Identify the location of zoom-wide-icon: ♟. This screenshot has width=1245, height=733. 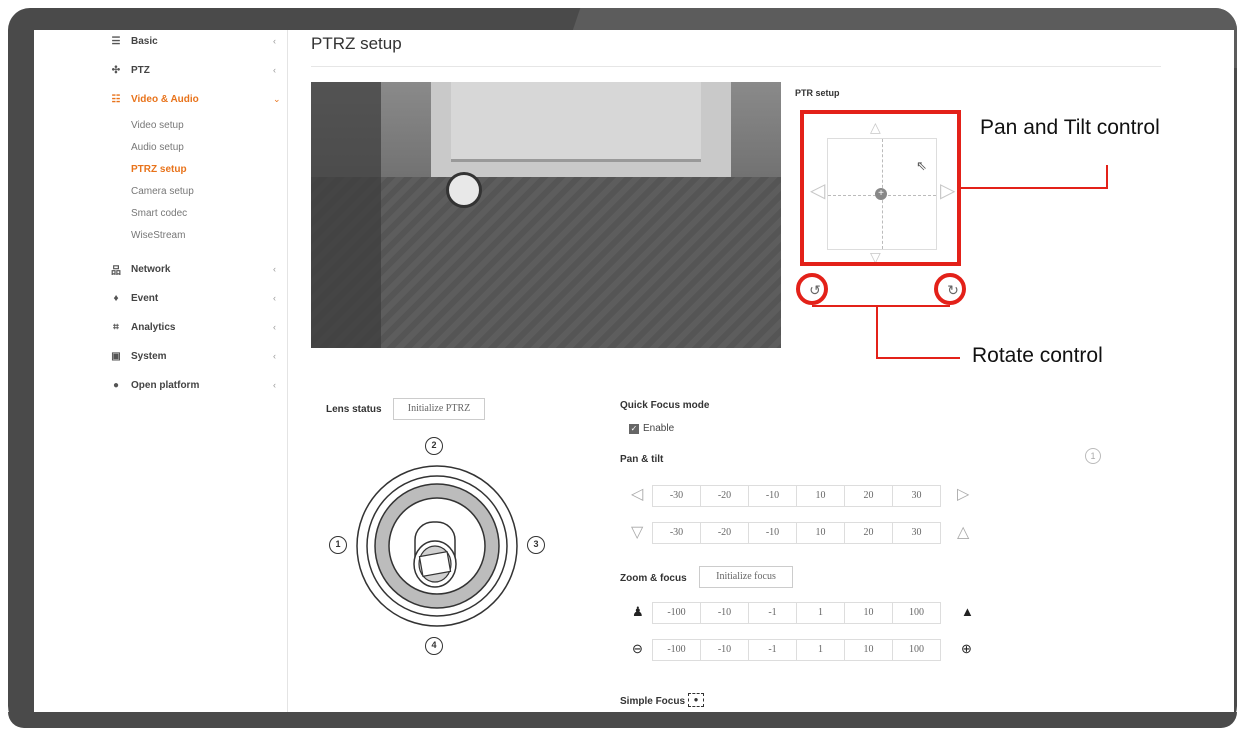
(638, 612).